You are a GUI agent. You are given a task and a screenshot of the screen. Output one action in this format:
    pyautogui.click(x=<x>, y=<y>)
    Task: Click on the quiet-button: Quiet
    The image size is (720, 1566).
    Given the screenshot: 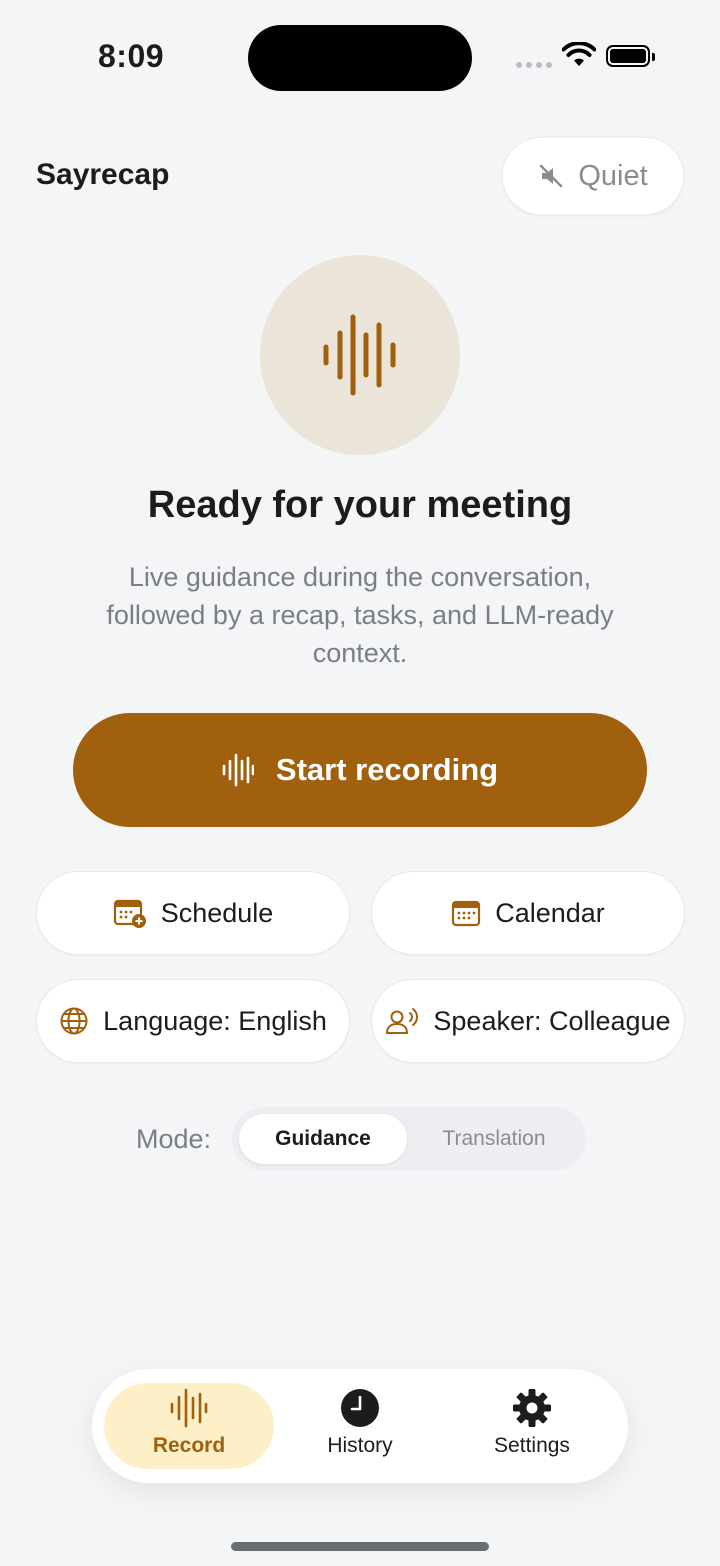 What is the action you would take?
    pyautogui.click(x=593, y=176)
    